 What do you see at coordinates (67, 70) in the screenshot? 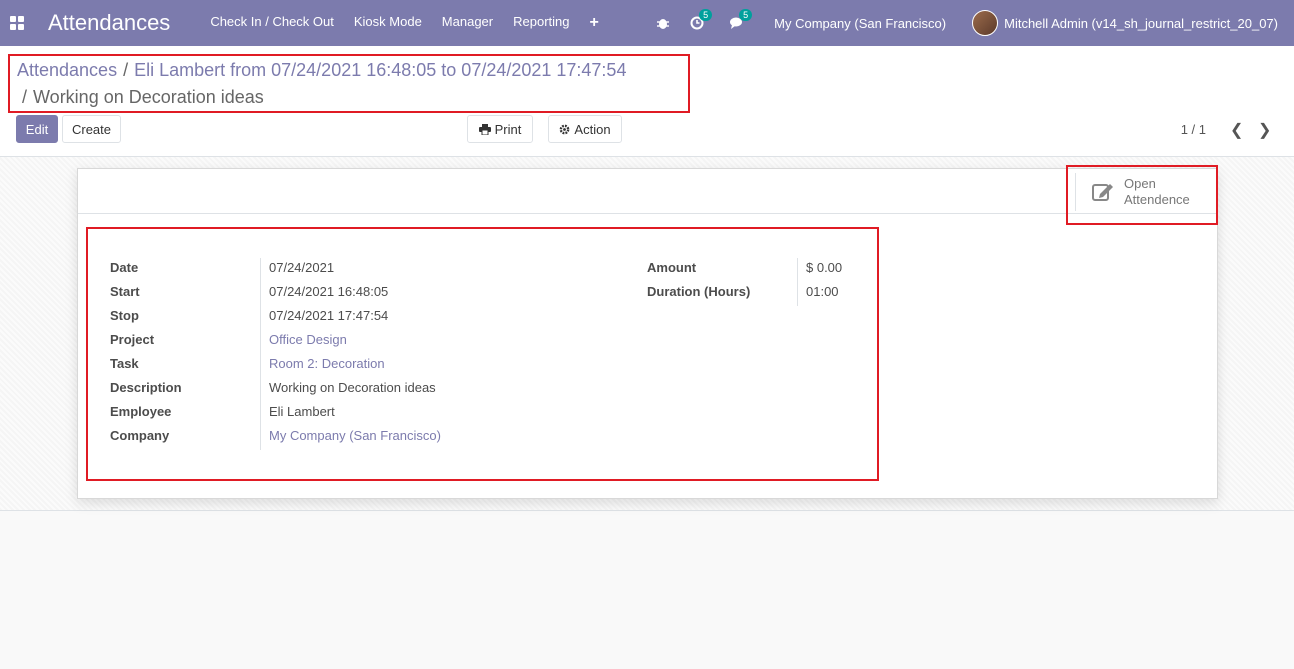
I see `breadcrumb-attendances: Attendances` at bounding box center [67, 70].